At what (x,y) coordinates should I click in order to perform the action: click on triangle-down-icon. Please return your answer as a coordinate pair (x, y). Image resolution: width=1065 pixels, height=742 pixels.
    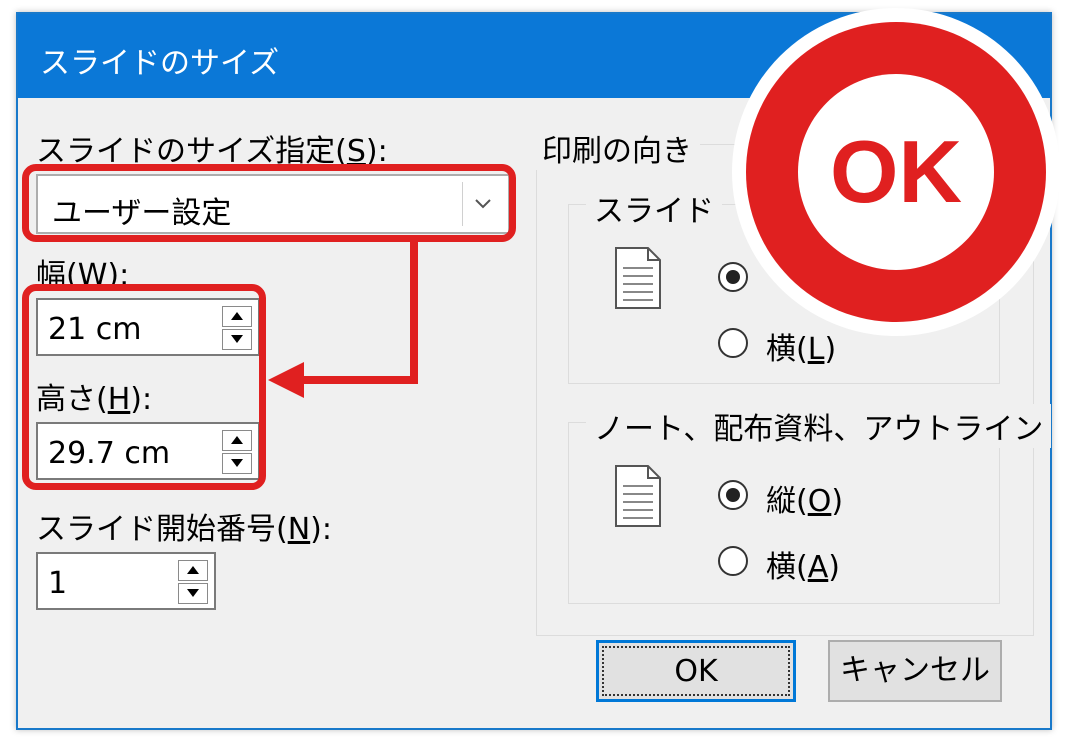
    Looking at the image, I should click on (193, 593).